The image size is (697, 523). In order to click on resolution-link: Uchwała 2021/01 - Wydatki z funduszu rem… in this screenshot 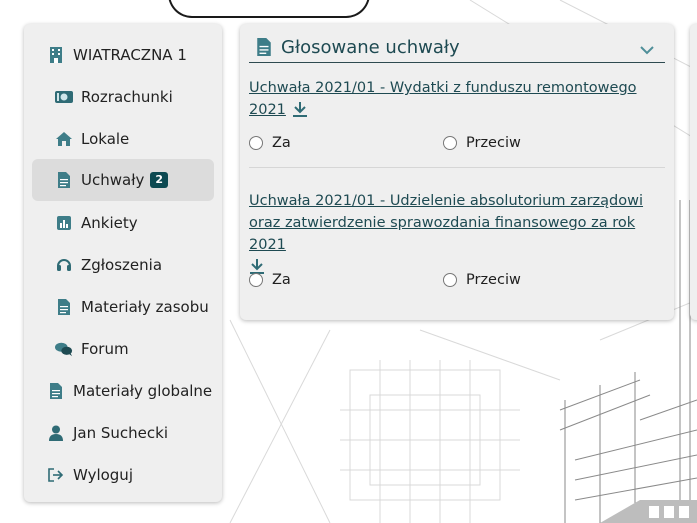, I will do `click(459, 100)`.